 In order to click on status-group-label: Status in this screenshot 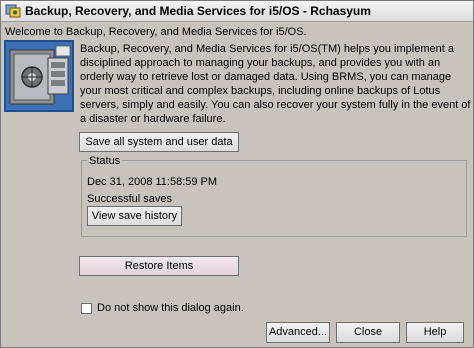, I will do `click(105, 161)`.